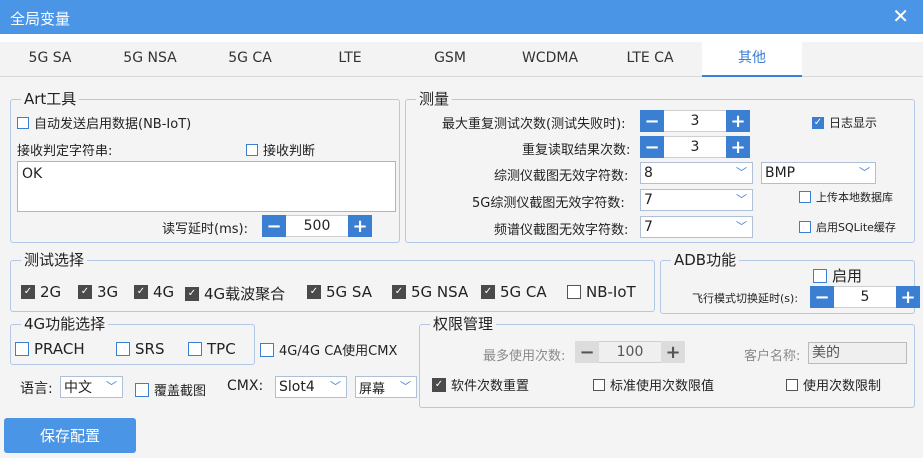  What do you see at coordinates (844, 122) in the screenshot?
I see `log-display-checkbox: ✓ 日志显示` at bounding box center [844, 122].